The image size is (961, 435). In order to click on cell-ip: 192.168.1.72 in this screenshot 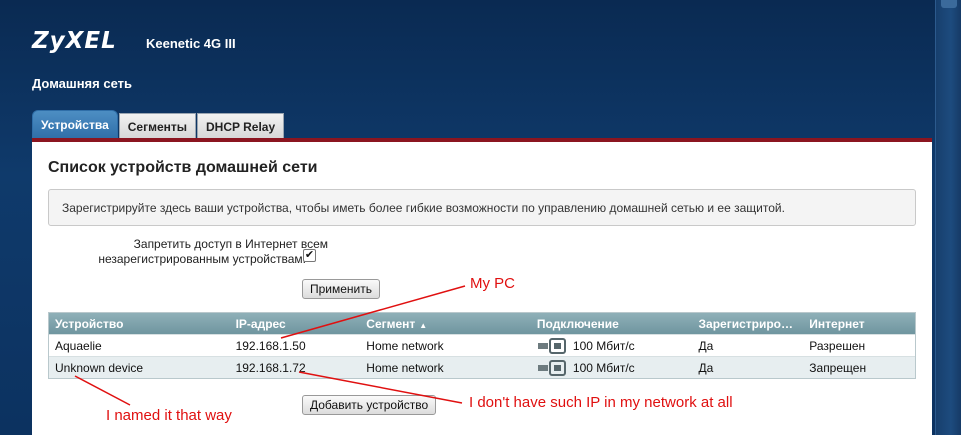, I will do `click(270, 367)`.